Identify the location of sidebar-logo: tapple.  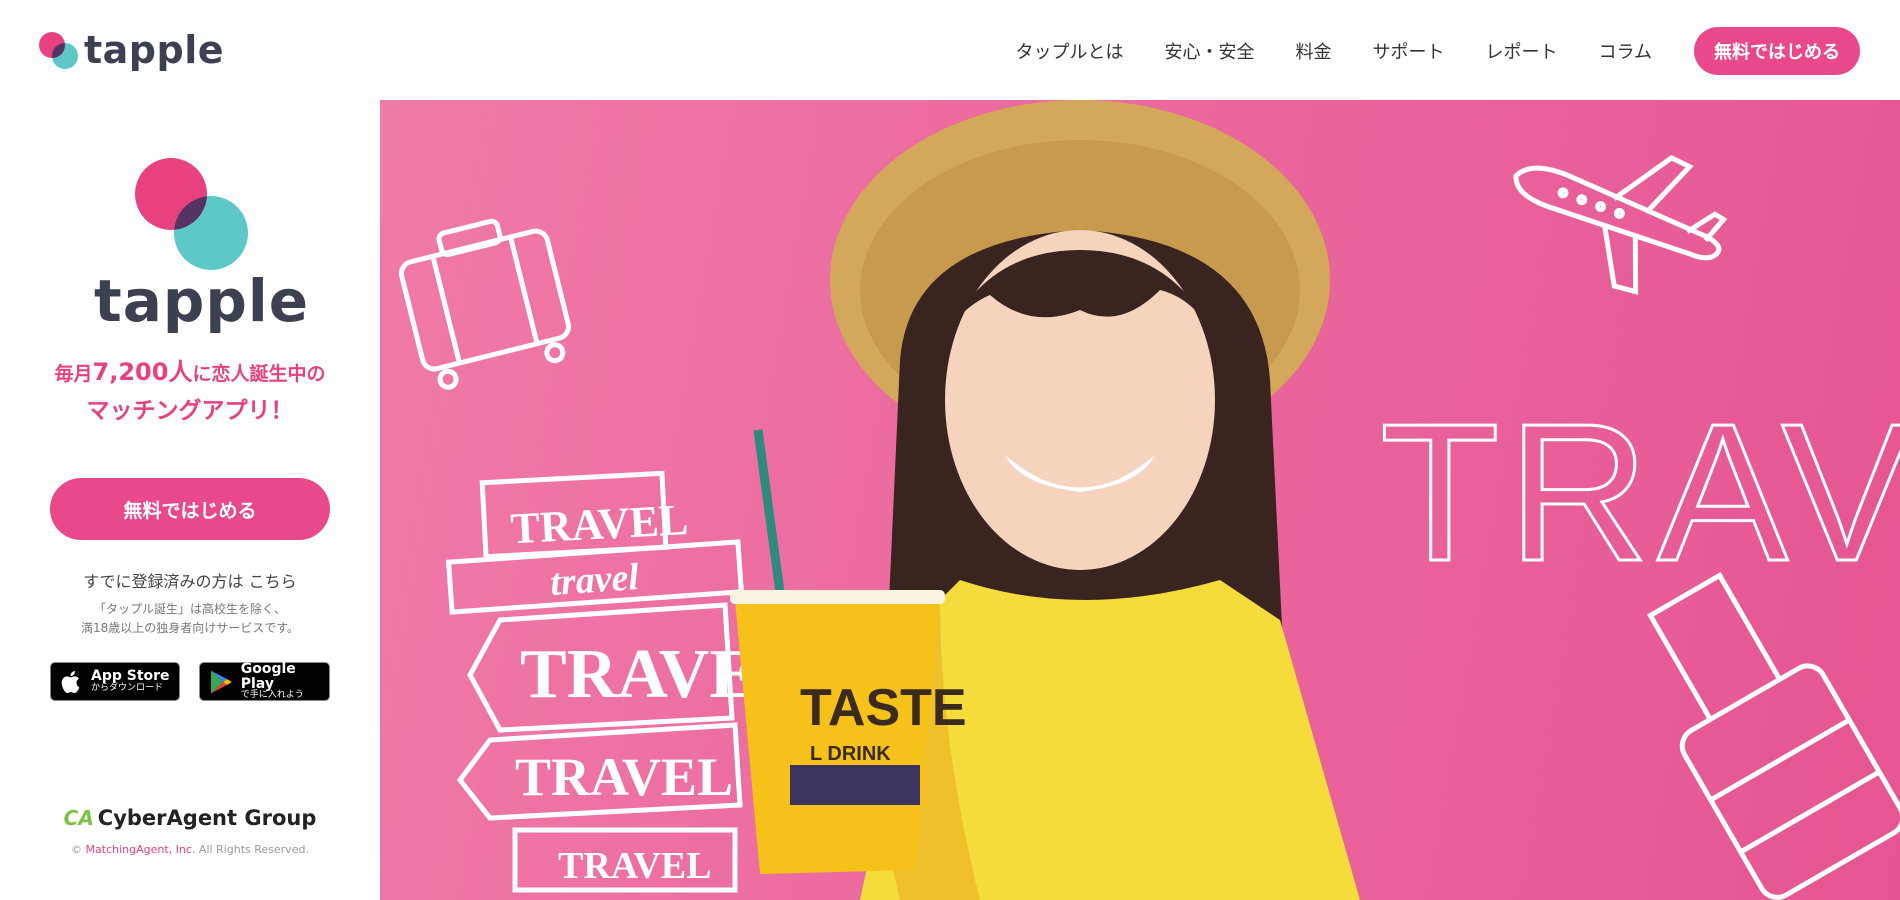
(202, 246).